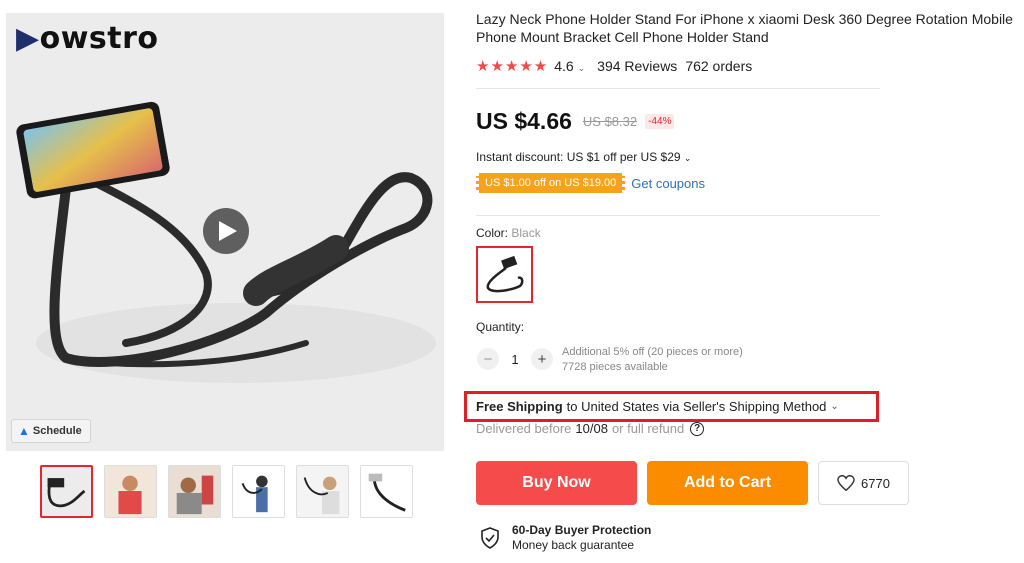 The width and height of the screenshot is (1024, 563). I want to click on discount-badge: -44%, so click(660, 121).